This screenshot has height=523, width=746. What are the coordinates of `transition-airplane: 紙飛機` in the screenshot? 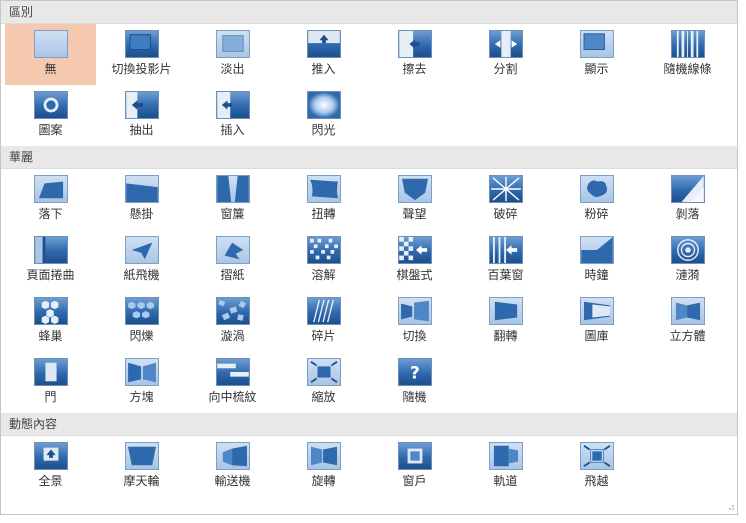 It's located at (141, 260).